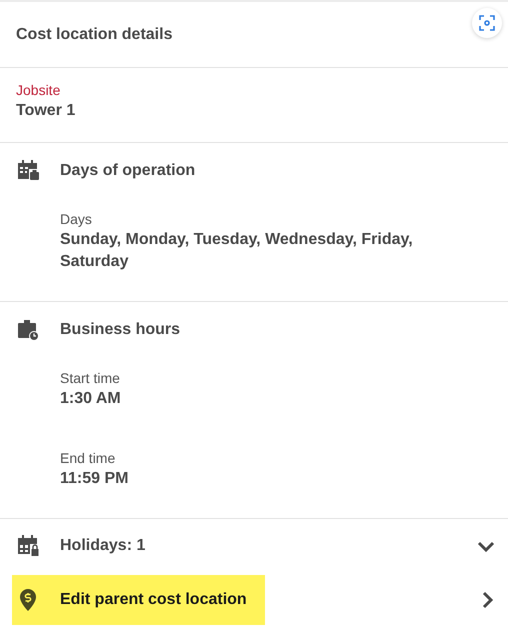 This screenshot has width=508, height=644. Describe the element at coordinates (488, 600) in the screenshot. I see `chevron-right-icon` at that location.